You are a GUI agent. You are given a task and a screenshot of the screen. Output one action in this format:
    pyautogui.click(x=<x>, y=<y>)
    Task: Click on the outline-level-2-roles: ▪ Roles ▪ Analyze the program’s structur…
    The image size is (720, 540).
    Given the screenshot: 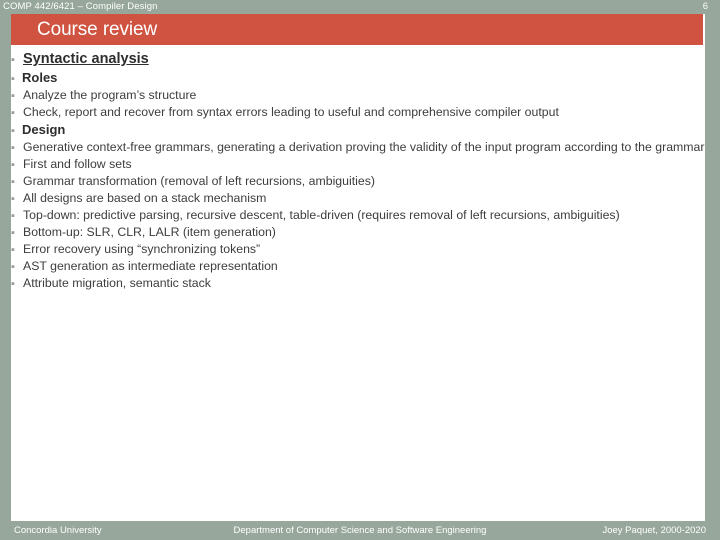 What is the action you would take?
    pyautogui.click(x=358, y=95)
    